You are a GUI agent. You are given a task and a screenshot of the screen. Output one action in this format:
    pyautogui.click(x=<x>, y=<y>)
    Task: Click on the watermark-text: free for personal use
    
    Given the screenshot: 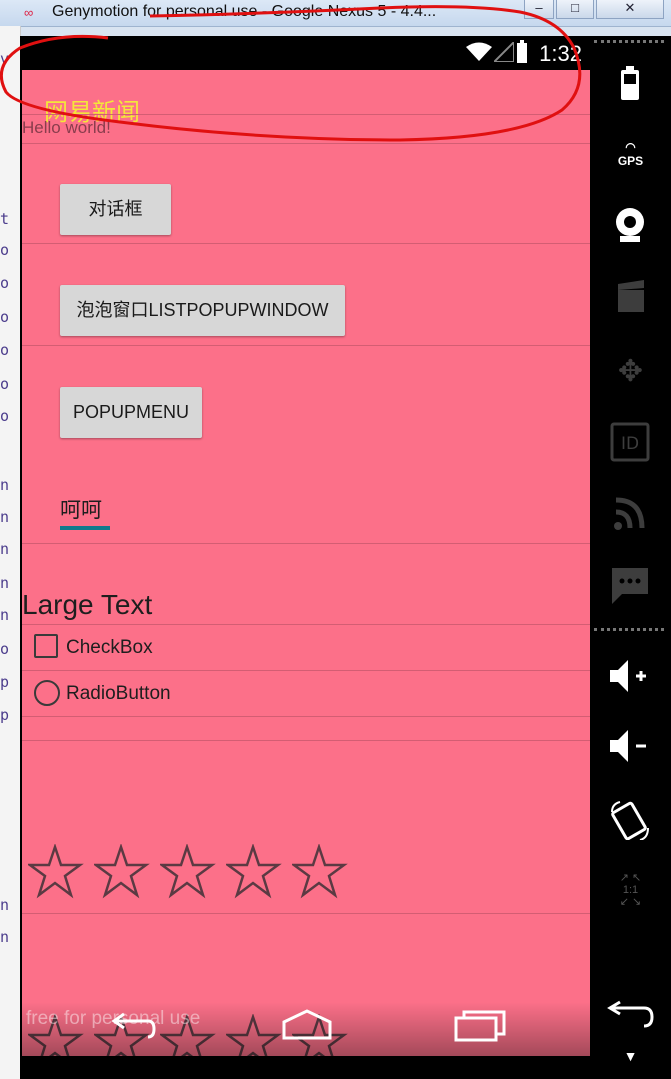 What is the action you would take?
    pyautogui.click(x=113, y=1018)
    